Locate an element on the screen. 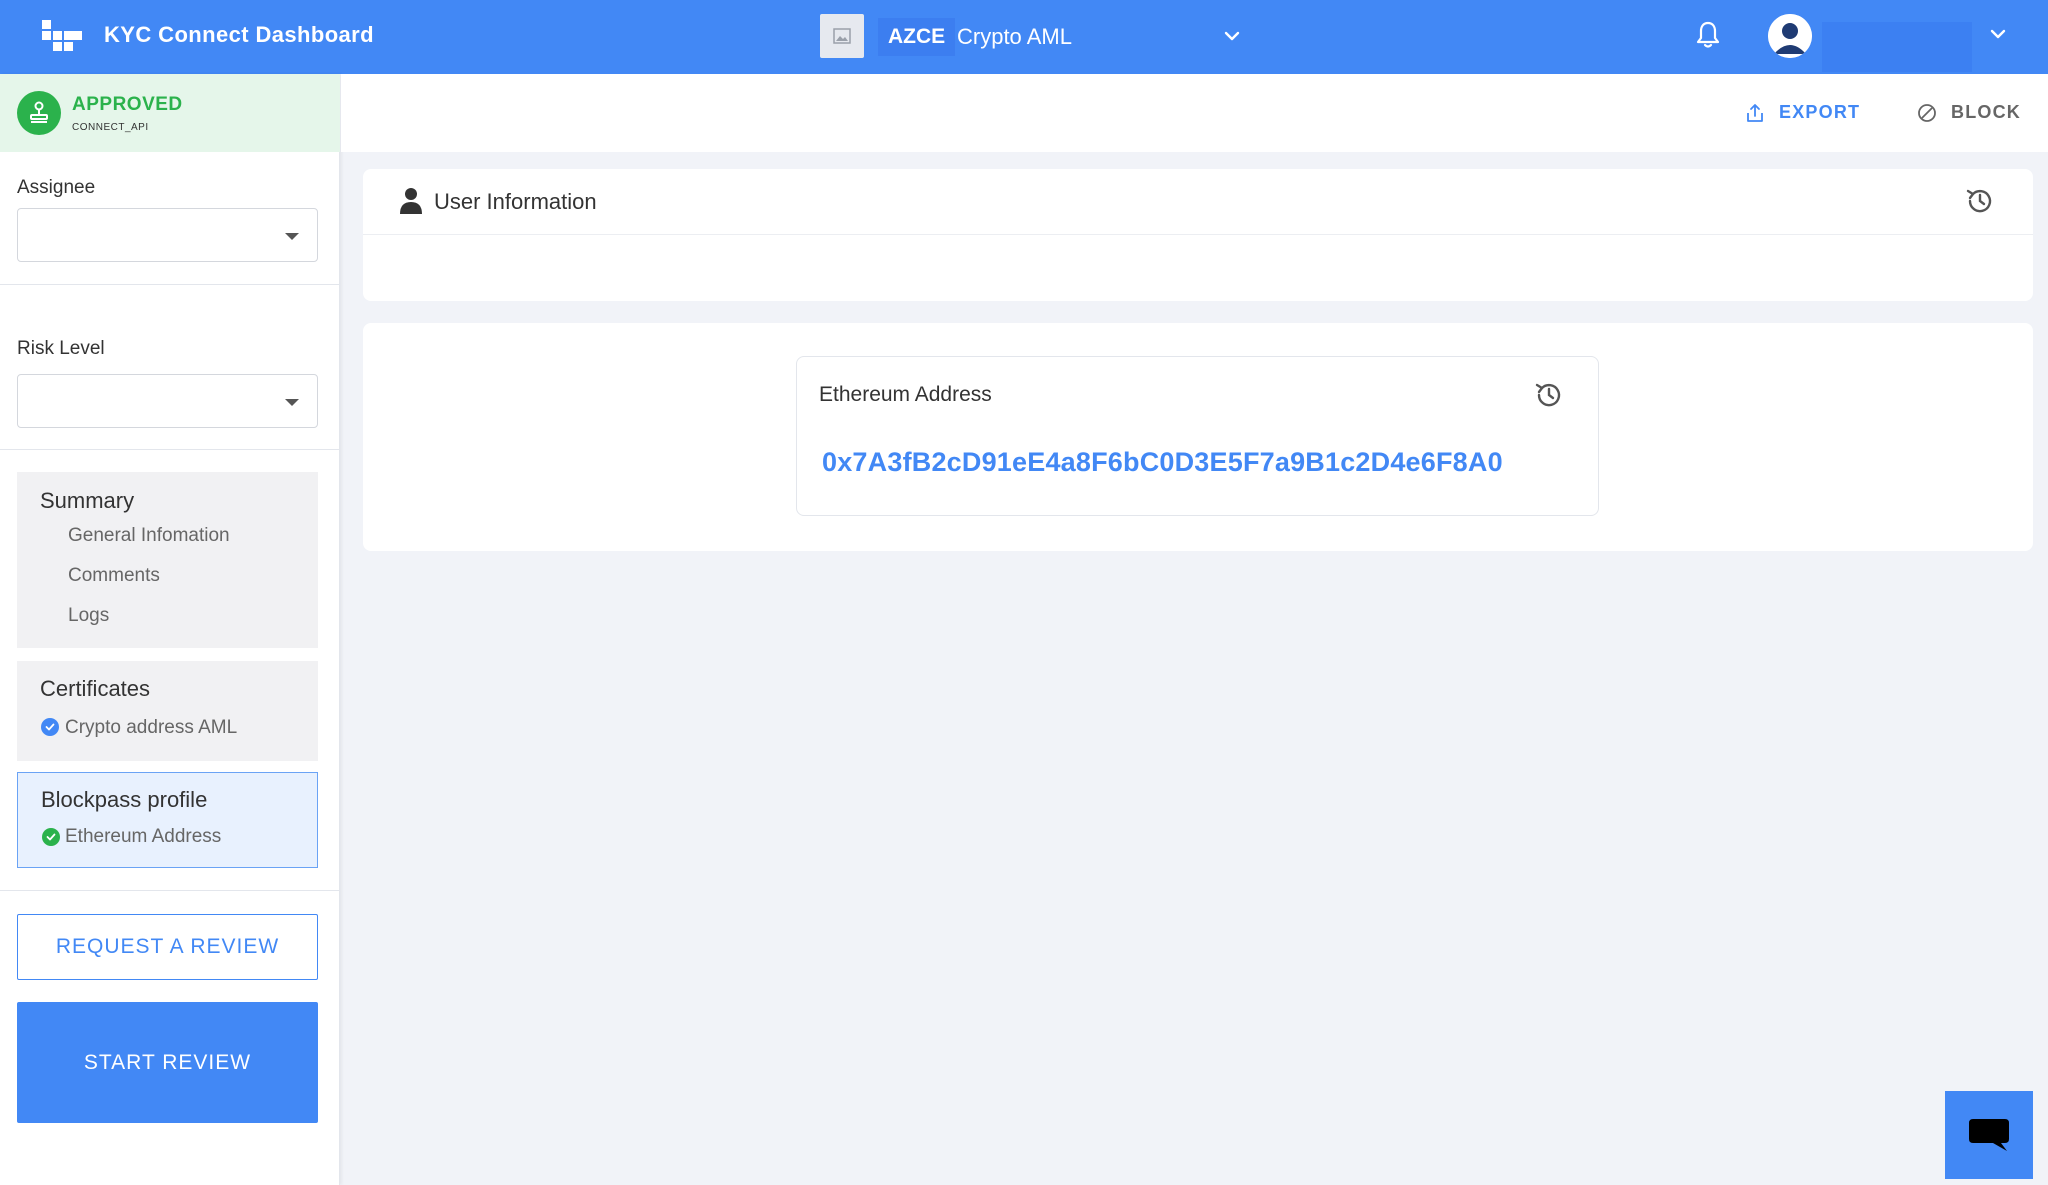 Image resolution: width=2048 pixels, height=1185 pixels. profile-item-ethereum-address: Ethereum Address is located at coordinates (143, 837).